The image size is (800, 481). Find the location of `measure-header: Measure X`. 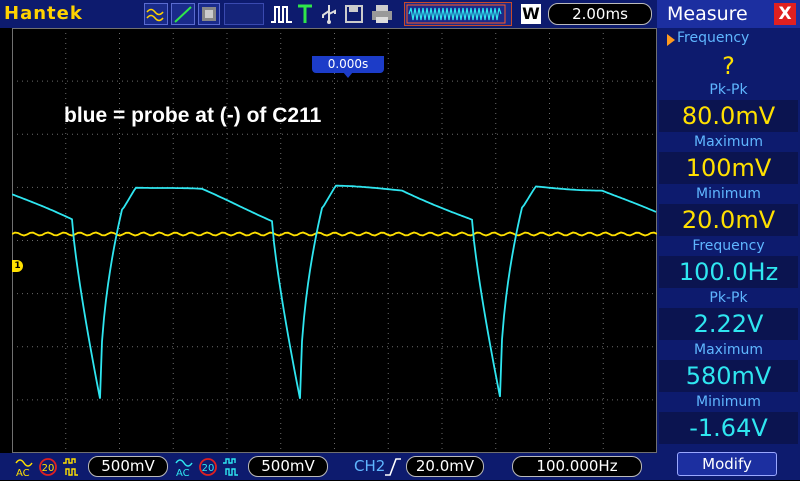

measure-header: Measure X is located at coordinates (728, 14).